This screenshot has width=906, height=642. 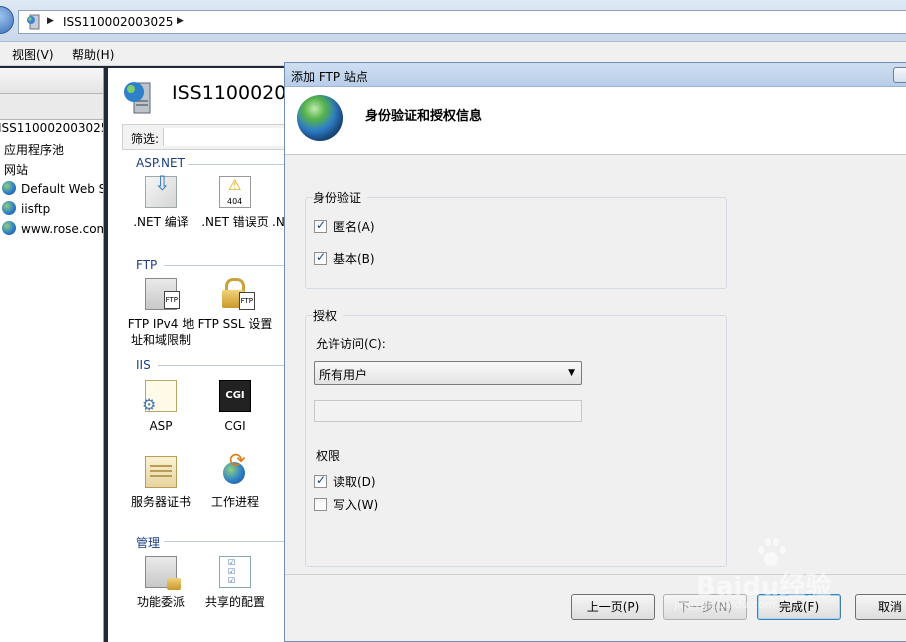 I want to click on tree-item-app-pools: 应用程序池, so click(x=34, y=149).